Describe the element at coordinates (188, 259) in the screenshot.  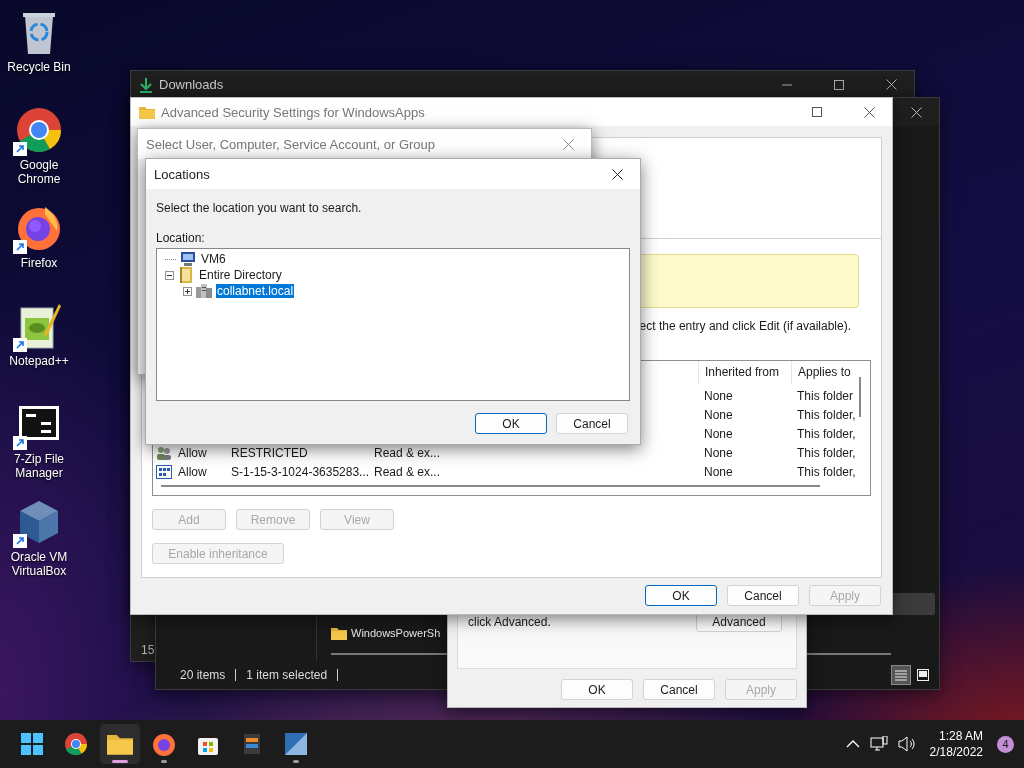
I see `computer-icon` at that location.